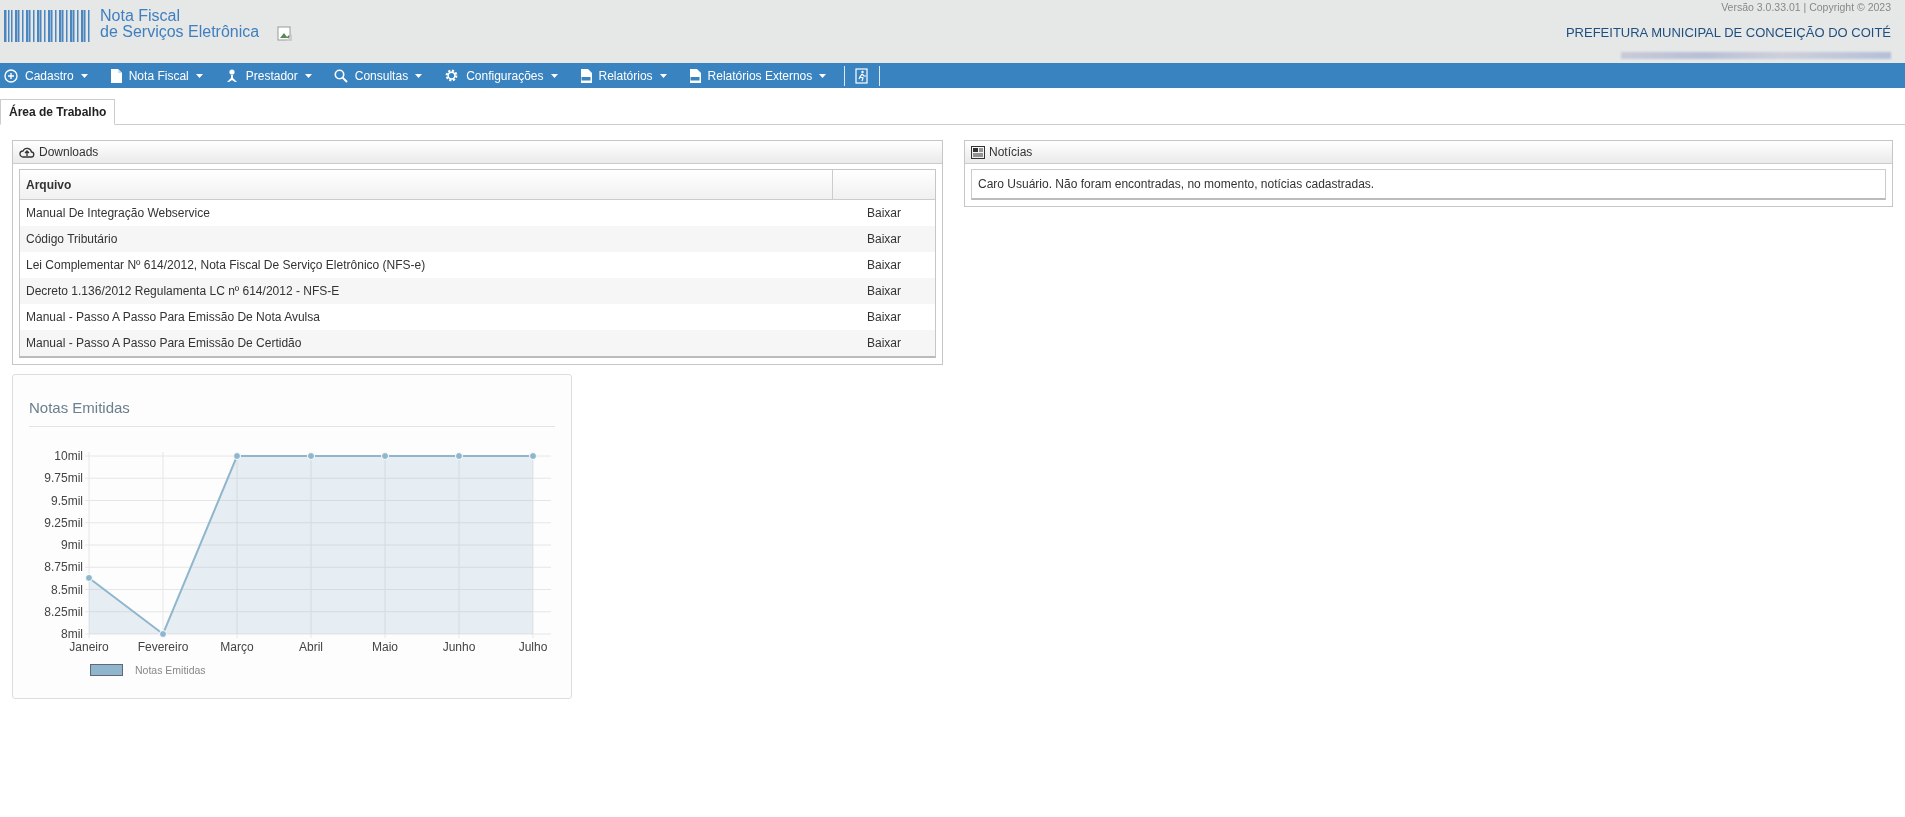 Image resolution: width=1905 pixels, height=817 pixels. I want to click on x-axis-label: Fevereiro, so click(163, 647).